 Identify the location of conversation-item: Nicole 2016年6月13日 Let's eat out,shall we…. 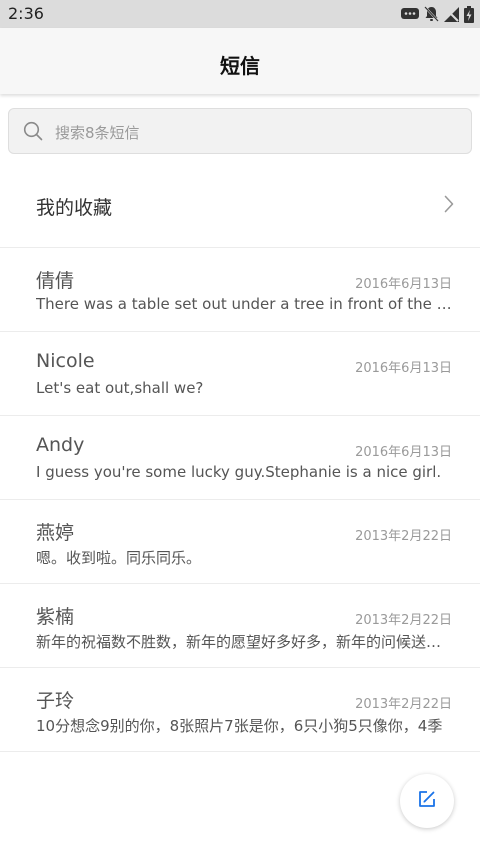
(240, 374).